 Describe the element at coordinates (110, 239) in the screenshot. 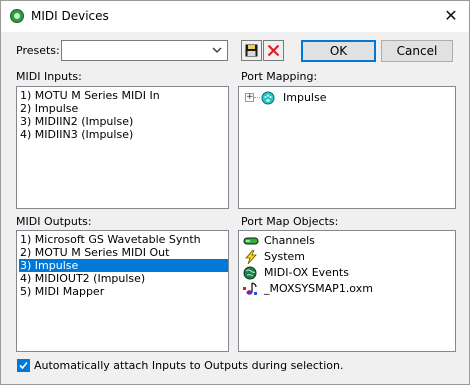

I see `list-item: 1) Microsoft GS Wavetable Synth` at that location.